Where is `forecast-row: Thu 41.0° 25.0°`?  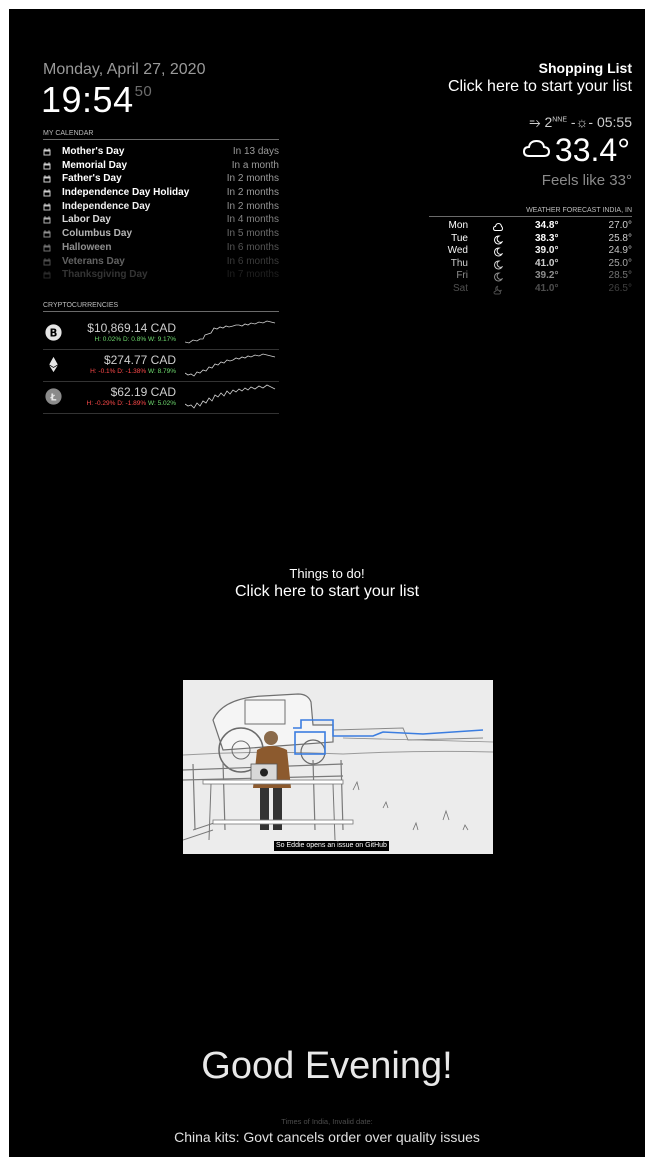
forecast-row: Thu 41.0° 25.0° is located at coordinates (530, 264).